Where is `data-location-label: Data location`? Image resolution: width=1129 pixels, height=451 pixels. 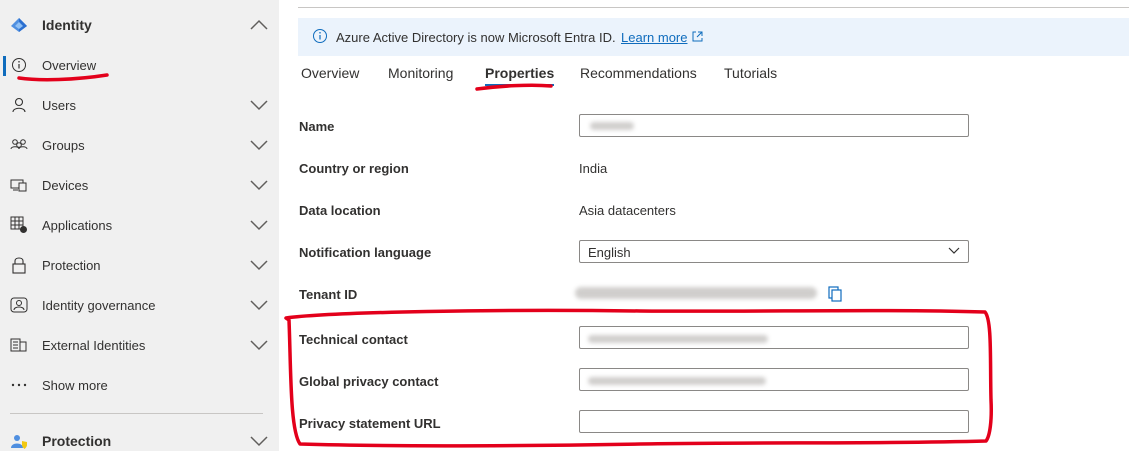 data-location-label: Data location is located at coordinates (340, 210).